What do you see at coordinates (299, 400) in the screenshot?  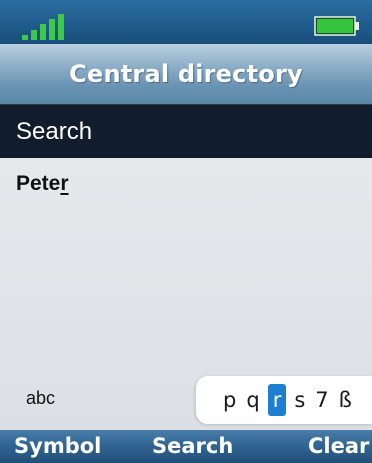 I see `picker-char: s` at bounding box center [299, 400].